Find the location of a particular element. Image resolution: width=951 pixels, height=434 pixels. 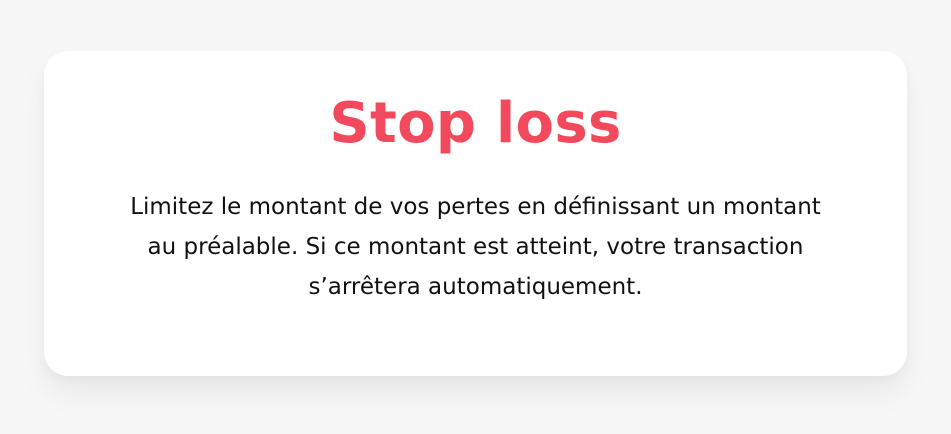

card-title: Stop loss is located at coordinates (475, 123).